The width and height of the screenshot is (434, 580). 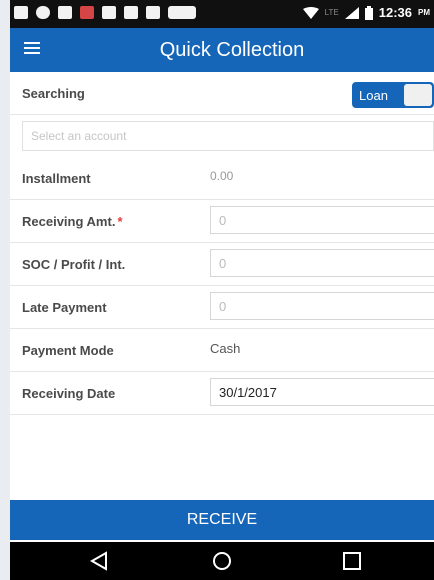 I want to click on notification-icons, so click(x=105, y=12).